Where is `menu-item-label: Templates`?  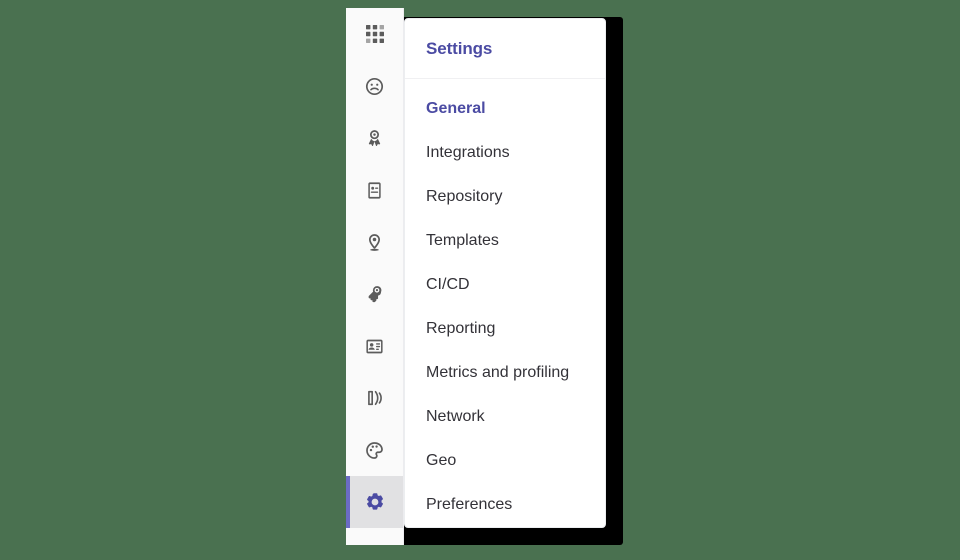
menu-item-label: Templates is located at coordinates (462, 240).